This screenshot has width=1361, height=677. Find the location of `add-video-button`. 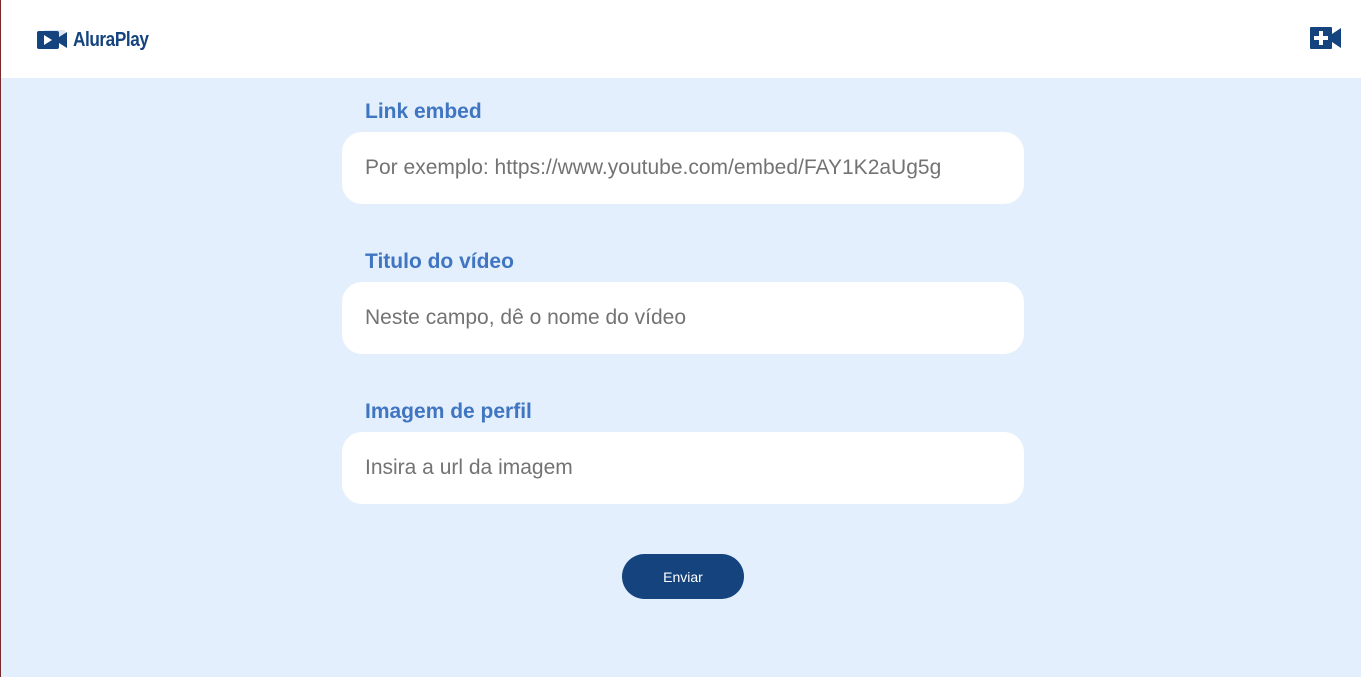

add-video-button is located at coordinates (1325, 38).